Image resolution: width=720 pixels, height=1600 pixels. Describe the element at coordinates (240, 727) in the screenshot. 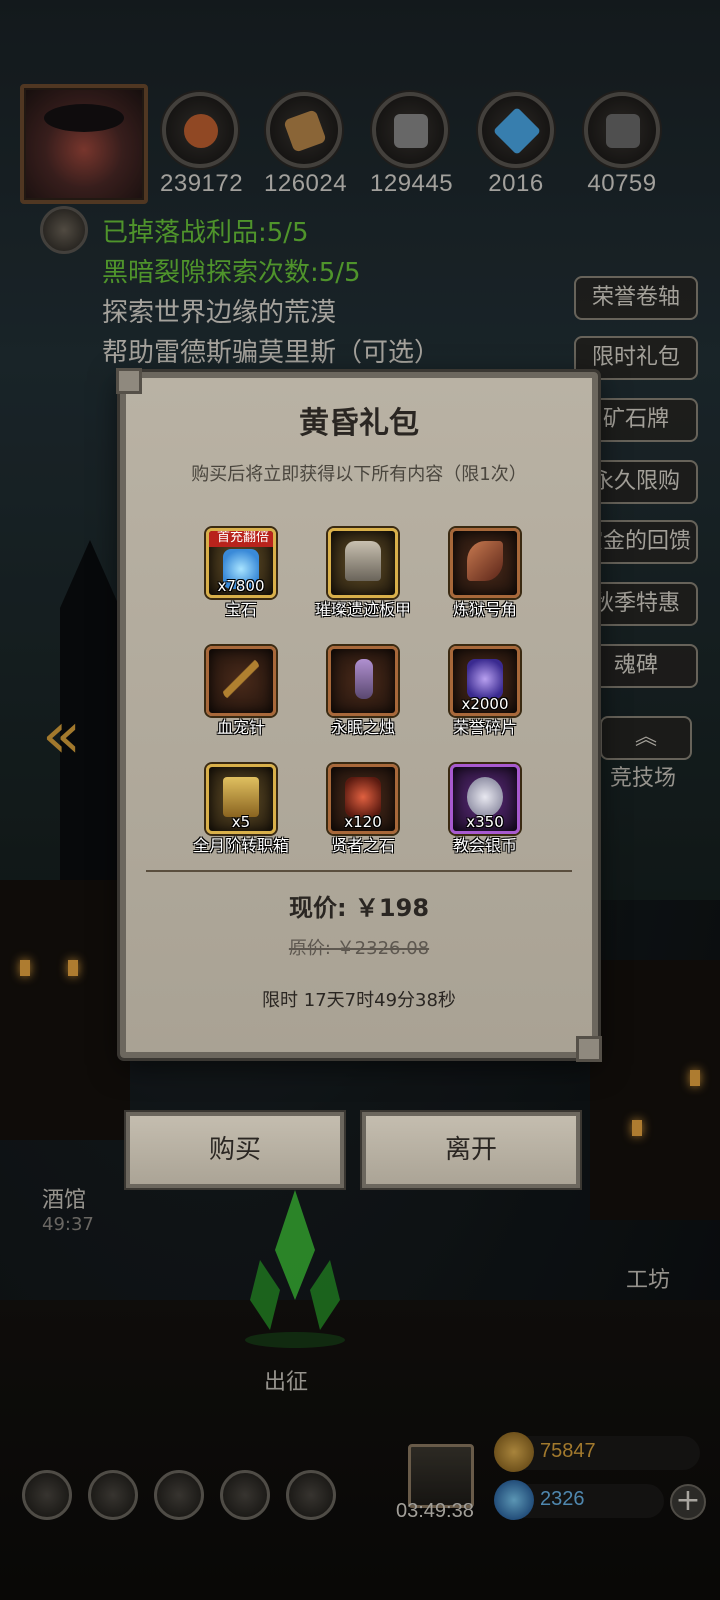

I see `item-name: 血宠针` at that location.